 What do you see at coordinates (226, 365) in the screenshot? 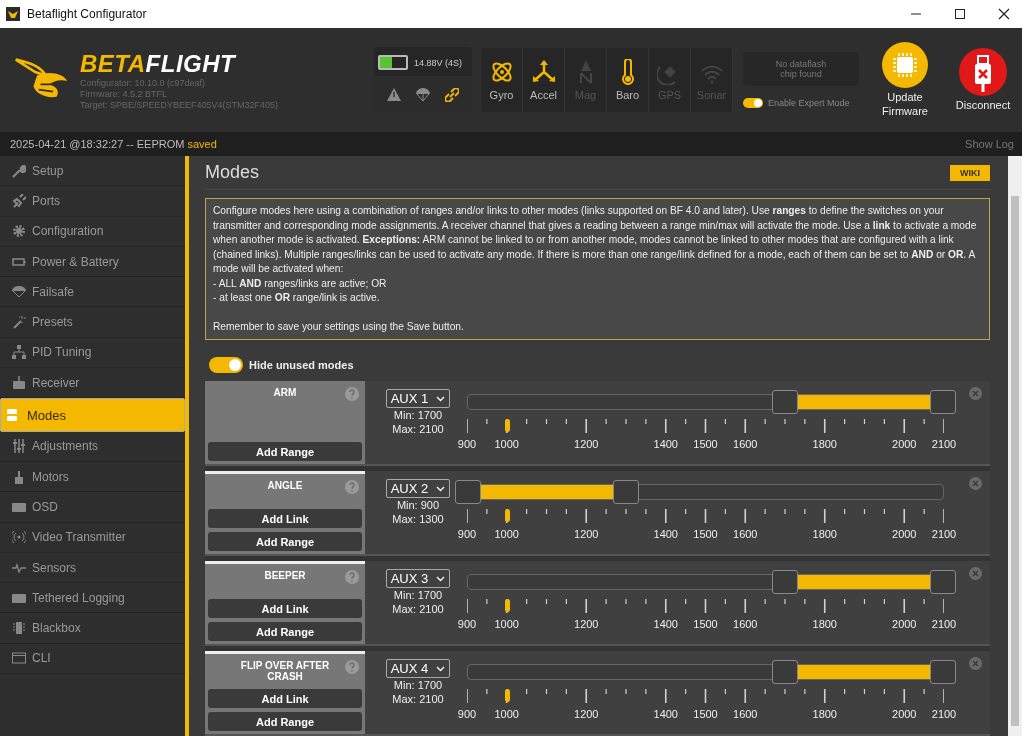
I see `hide-unused-toggle` at bounding box center [226, 365].